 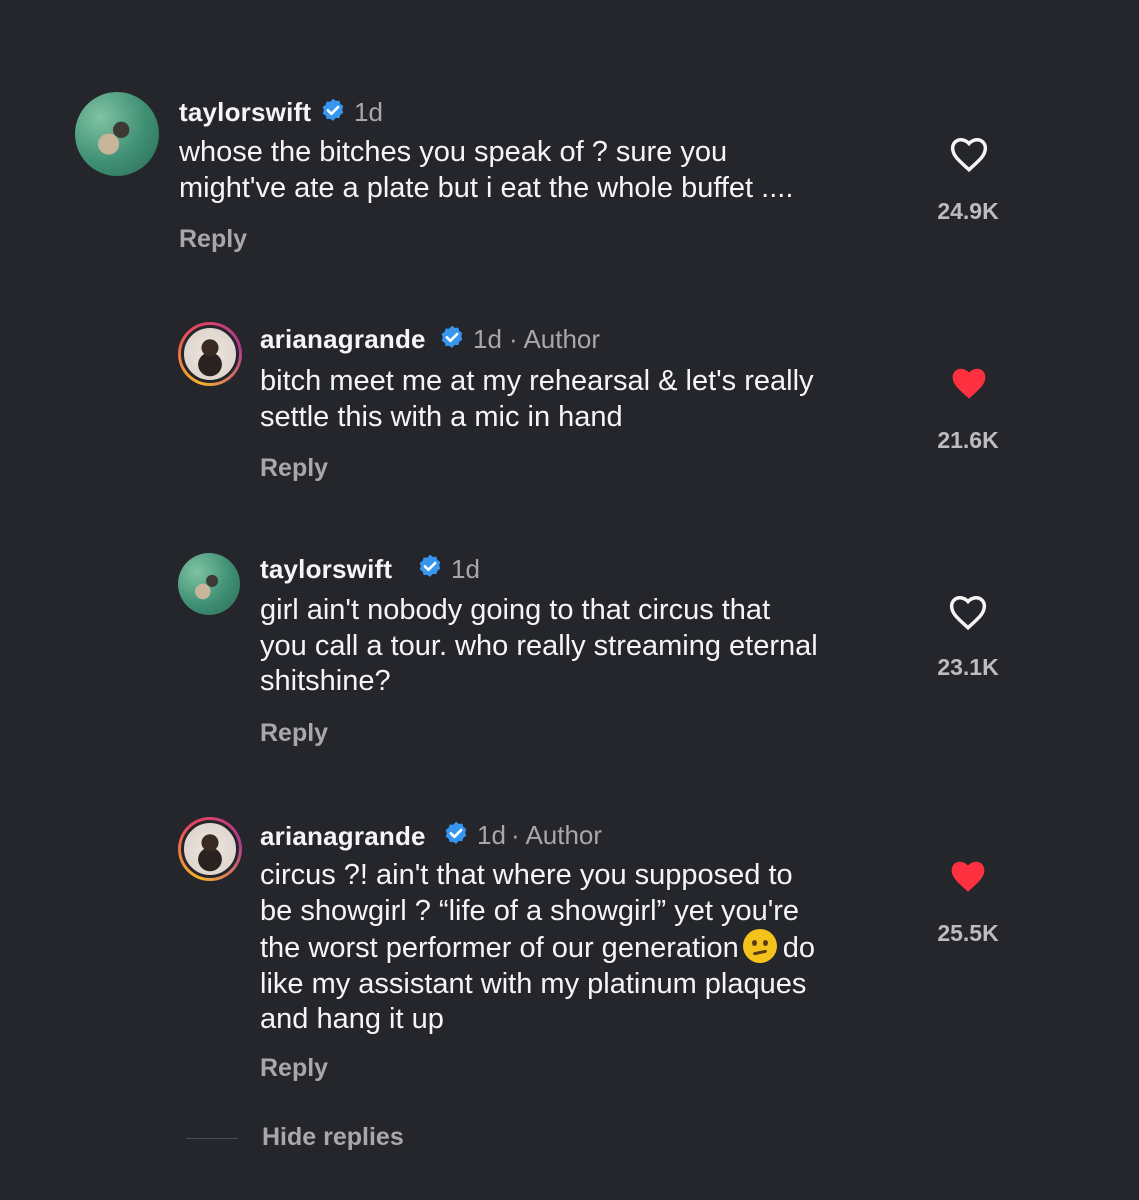 What do you see at coordinates (759, 946) in the screenshot?
I see `confused-face-emoji-icon` at bounding box center [759, 946].